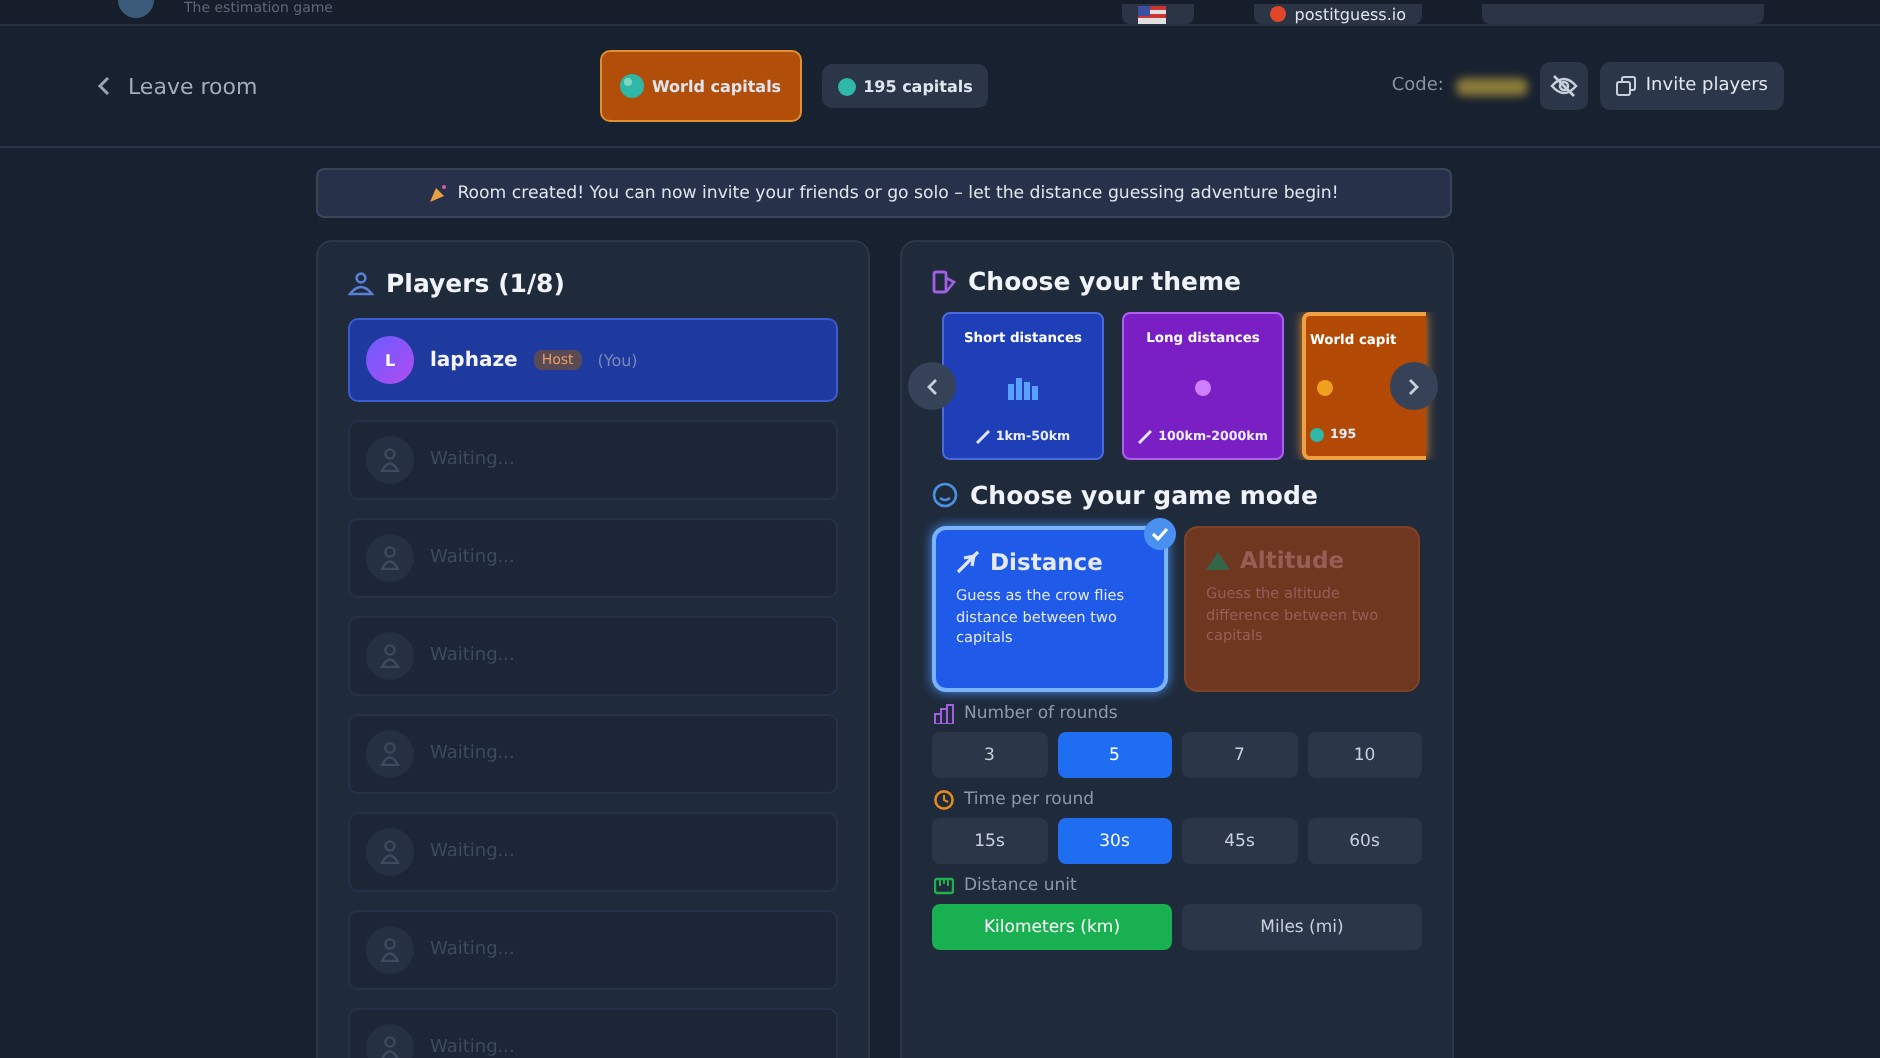 The width and height of the screenshot is (1880, 1058). Describe the element at coordinates (1302, 927) in the screenshot. I see `option-button: Miles (mi)` at that location.